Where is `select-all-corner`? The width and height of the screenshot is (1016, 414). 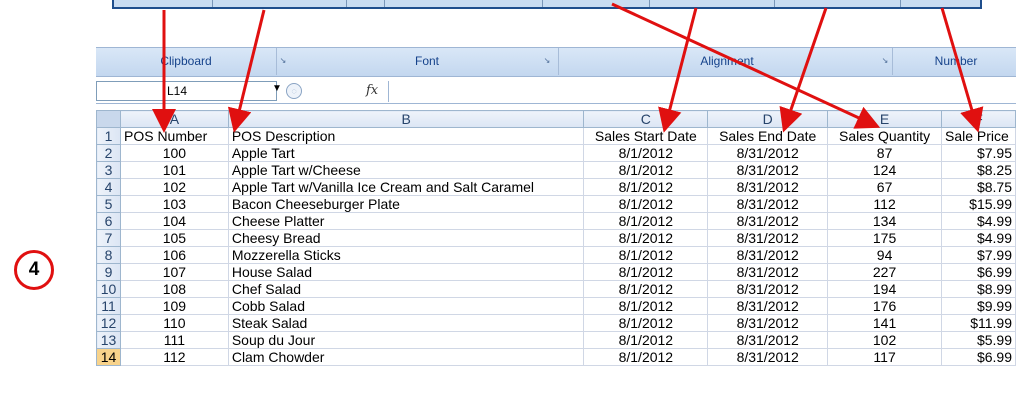
select-all-corner is located at coordinates (108, 119).